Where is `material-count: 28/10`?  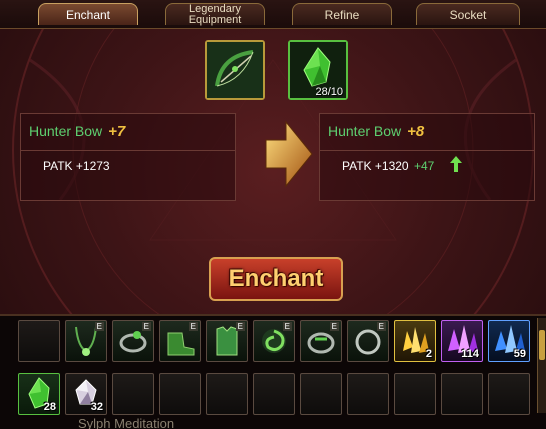 material-count: 28/10 is located at coordinates (329, 92).